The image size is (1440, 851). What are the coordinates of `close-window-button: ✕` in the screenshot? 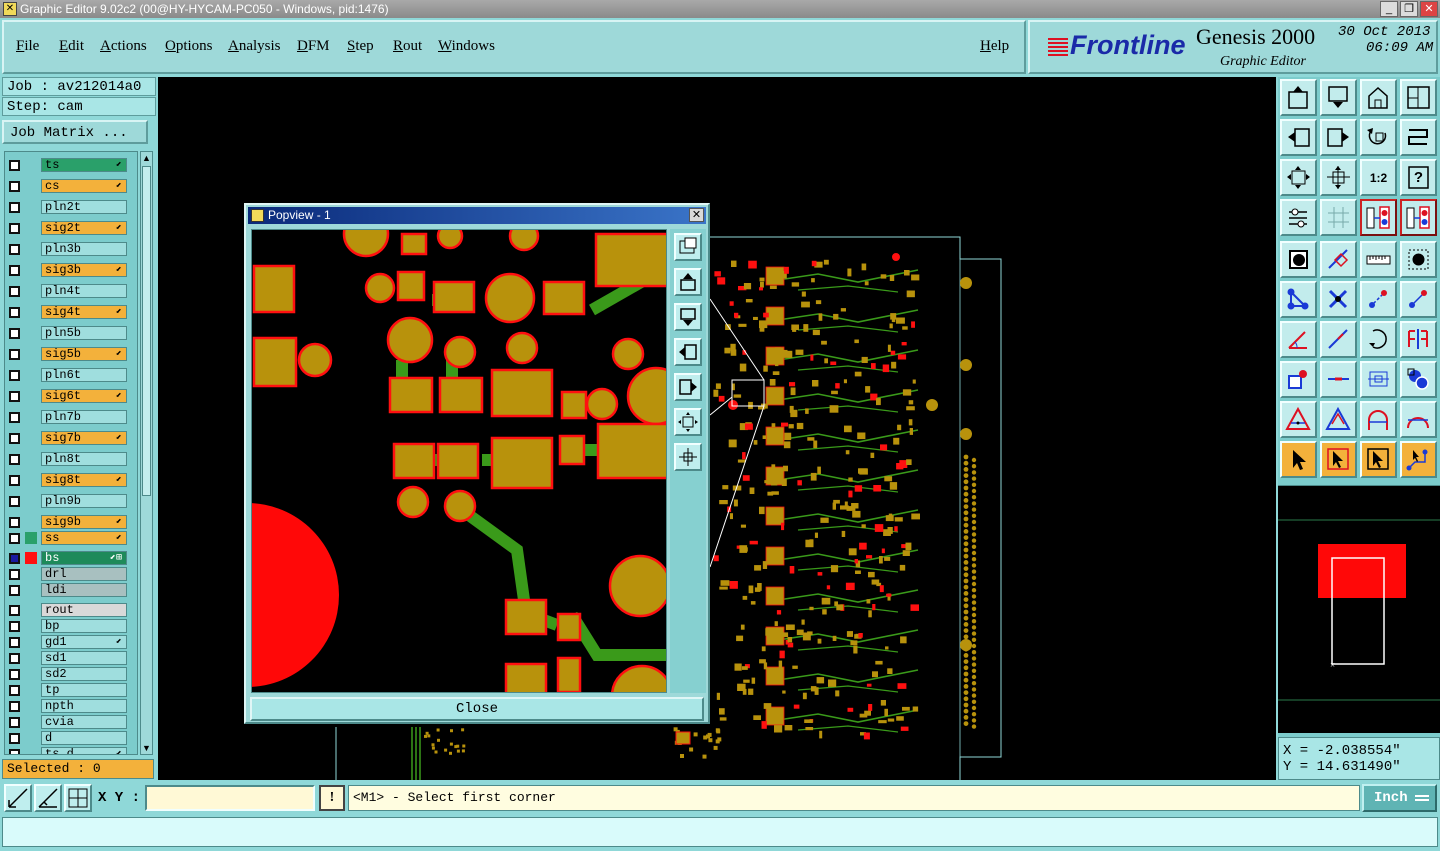 It's located at (1429, 9).